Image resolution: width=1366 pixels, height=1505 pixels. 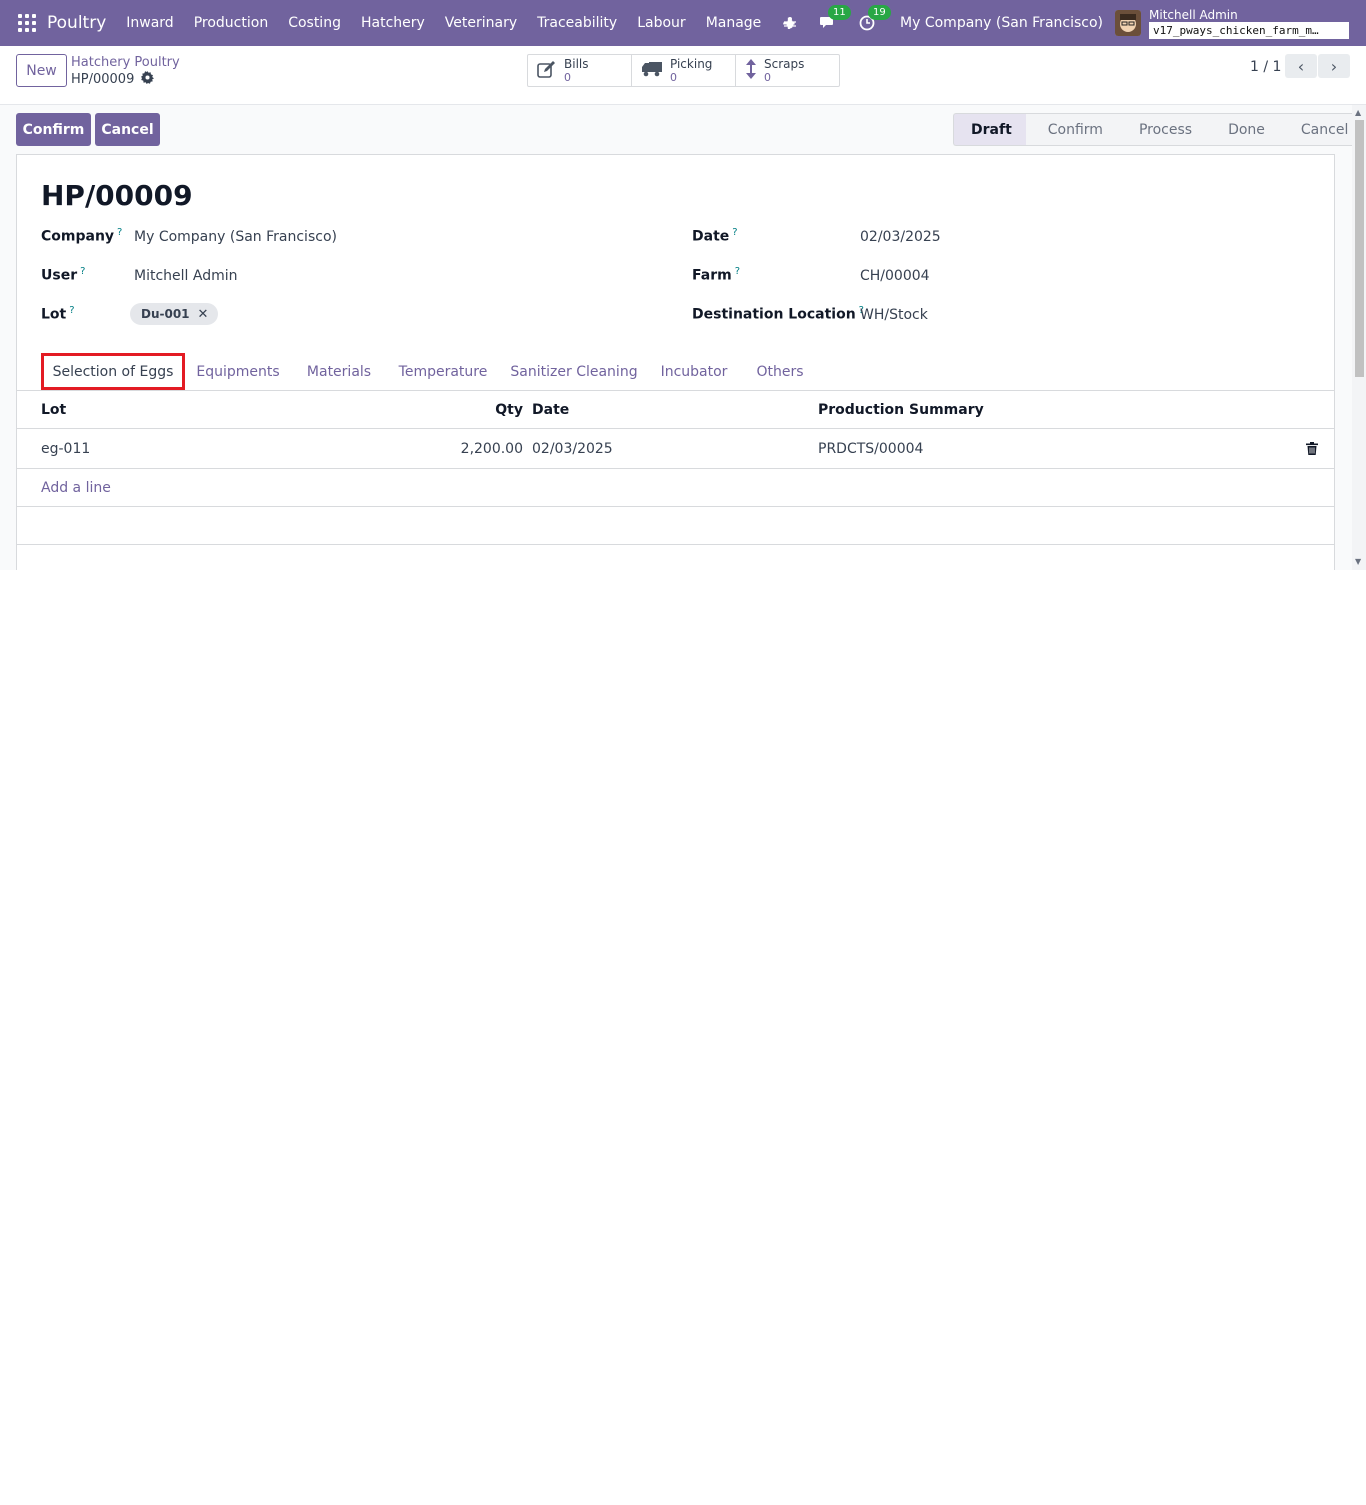 I want to click on scraps-label: Scraps, so click(x=784, y=63).